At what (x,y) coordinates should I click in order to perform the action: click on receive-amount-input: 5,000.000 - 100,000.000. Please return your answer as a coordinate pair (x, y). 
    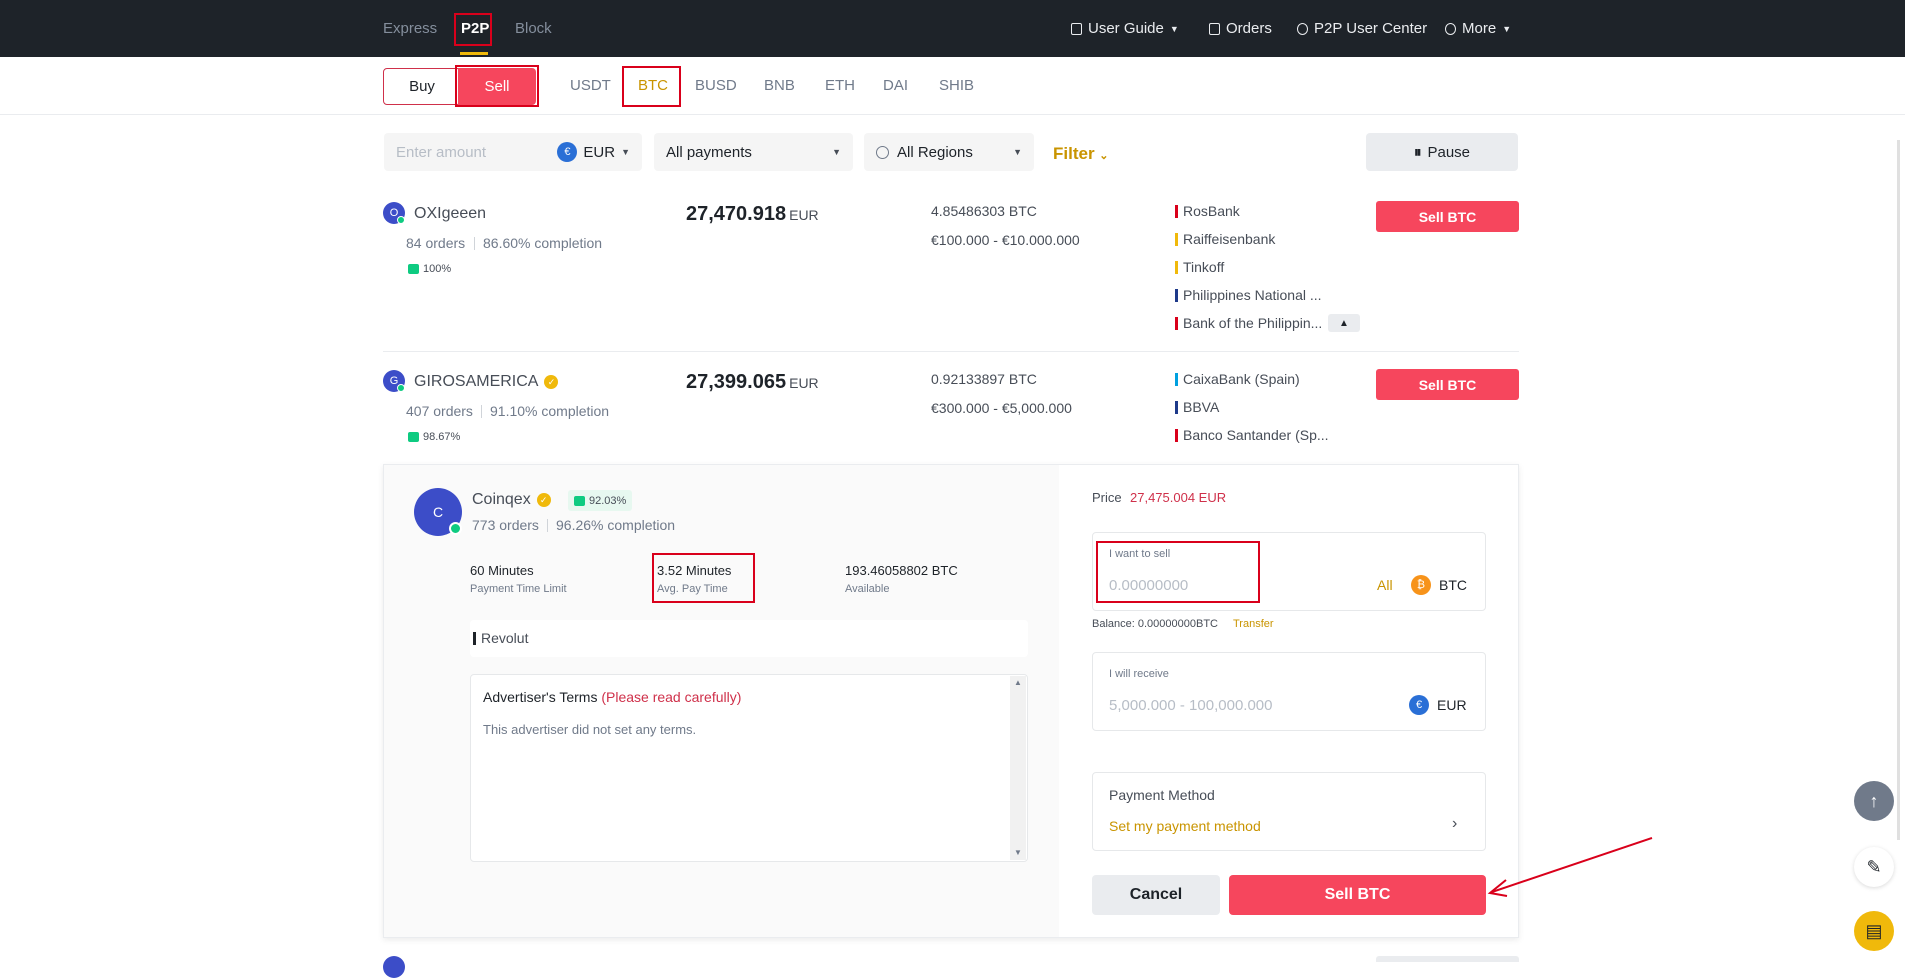
    Looking at the image, I should click on (1190, 705).